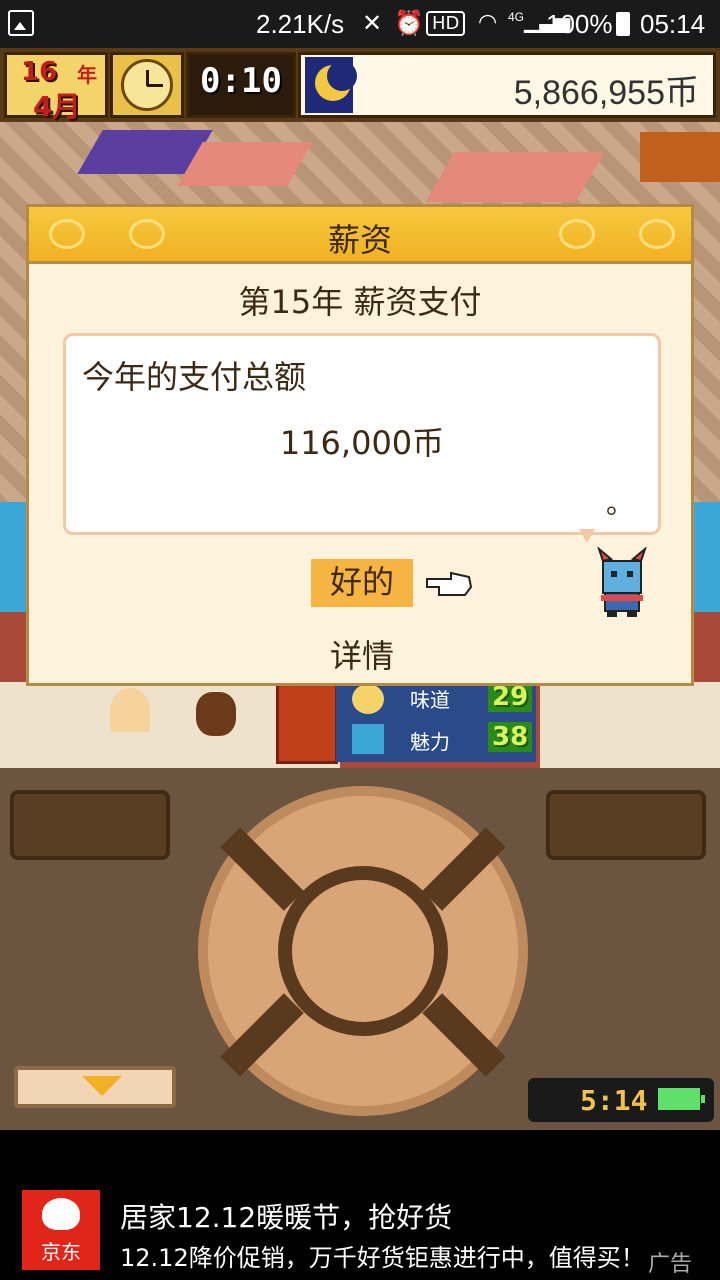  Describe the element at coordinates (61, 1214) in the screenshot. I see `dog-logo-icon` at that location.